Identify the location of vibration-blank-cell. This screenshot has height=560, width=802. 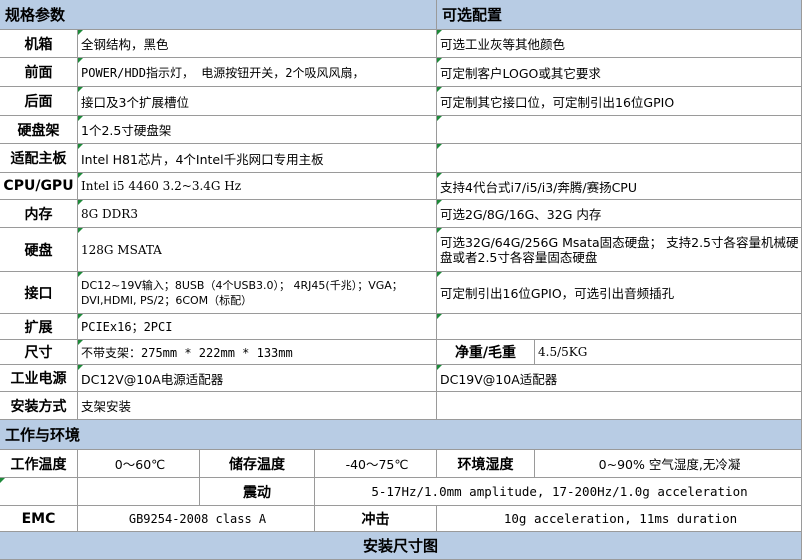
(39, 492).